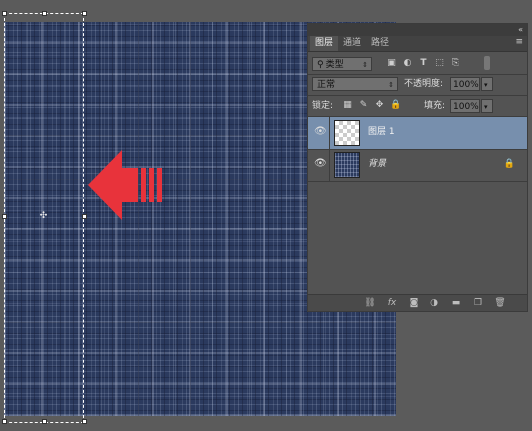  I want to click on transform-handle-middle-left, so click(4, 216).